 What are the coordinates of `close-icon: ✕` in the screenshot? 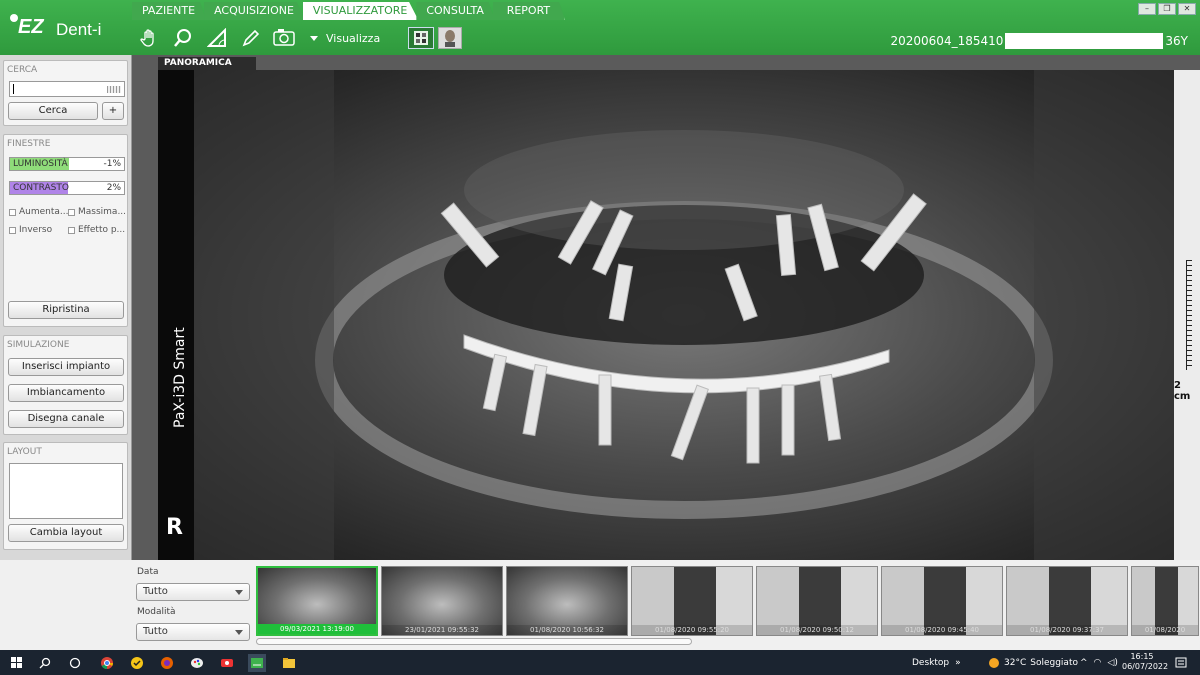 It's located at (1187, 9).